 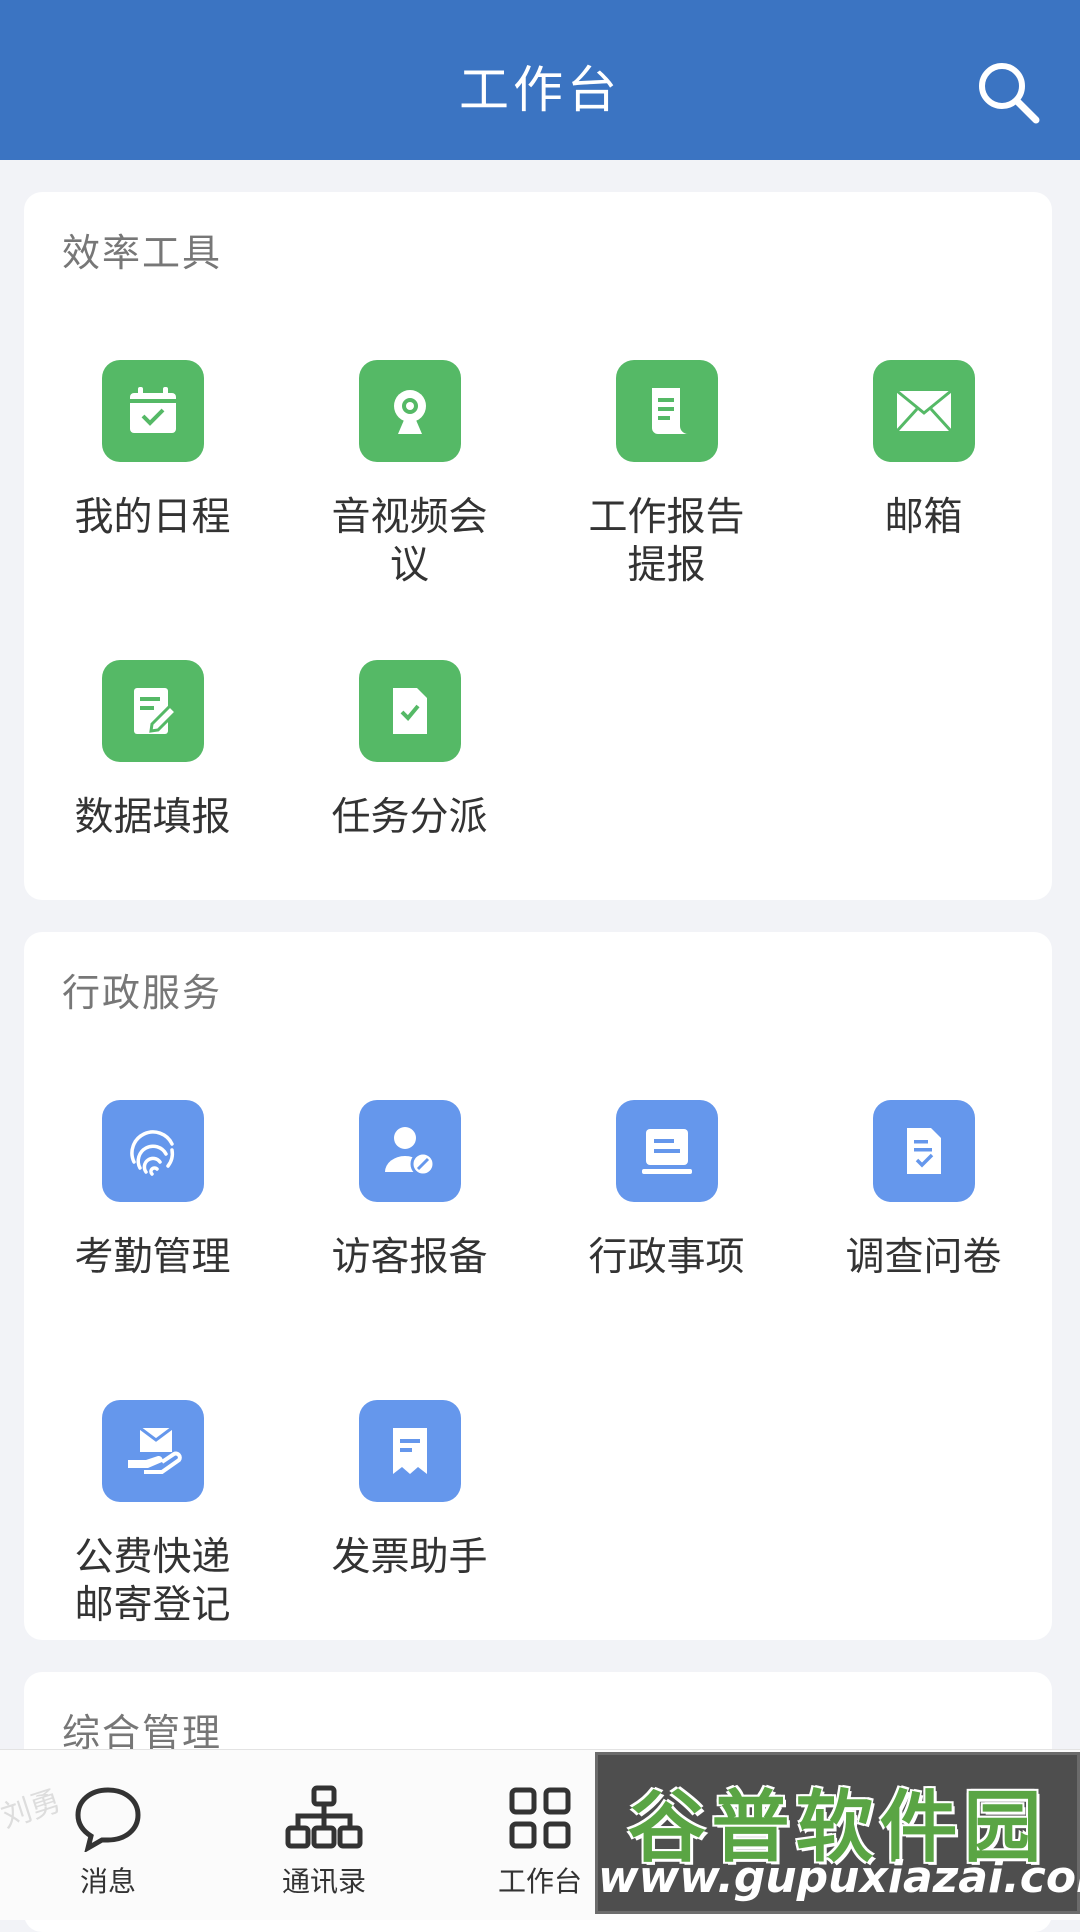 I want to click on survey-icon, so click(x=923, y=1151).